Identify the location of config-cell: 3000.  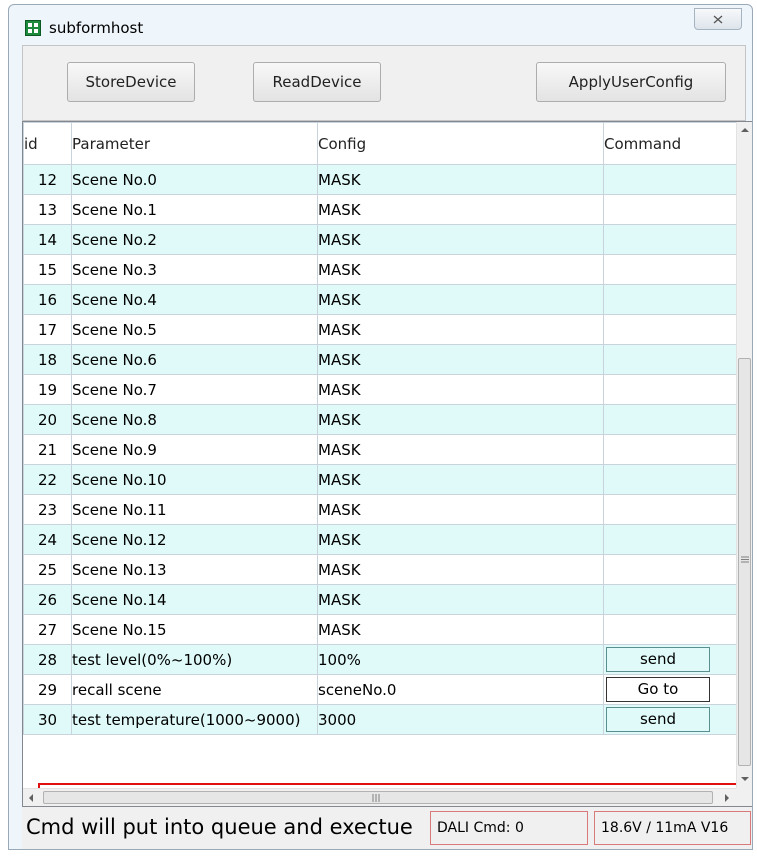
(460, 719).